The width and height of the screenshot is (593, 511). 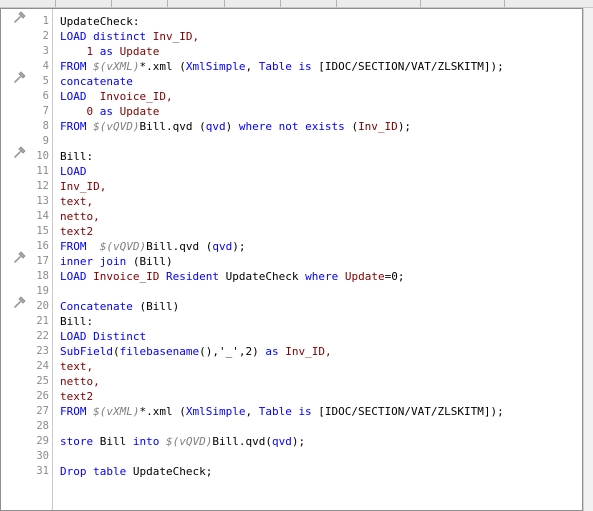 I want to click on code-token: UpdateCheck:, so click(x=100, y=21).